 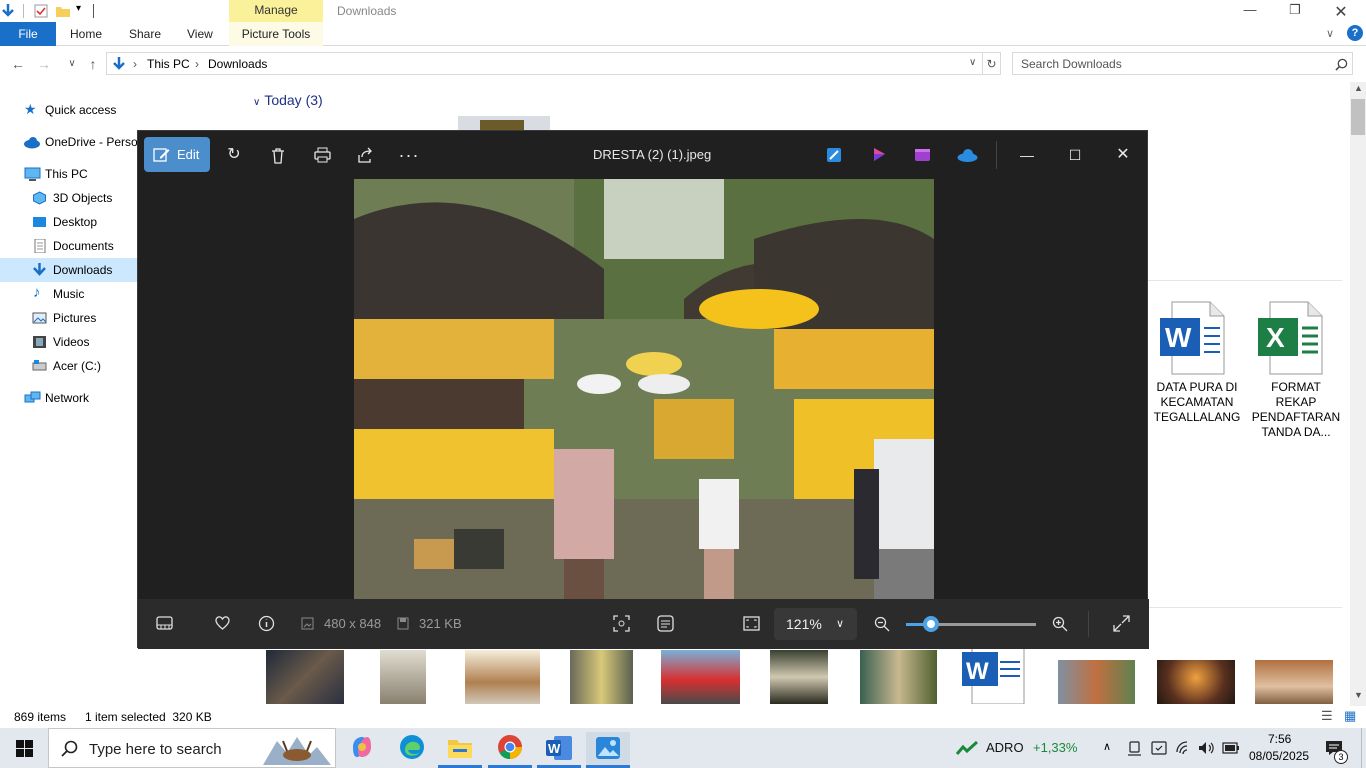 I want to click on zoom-slider, so click(x=971, y=624).